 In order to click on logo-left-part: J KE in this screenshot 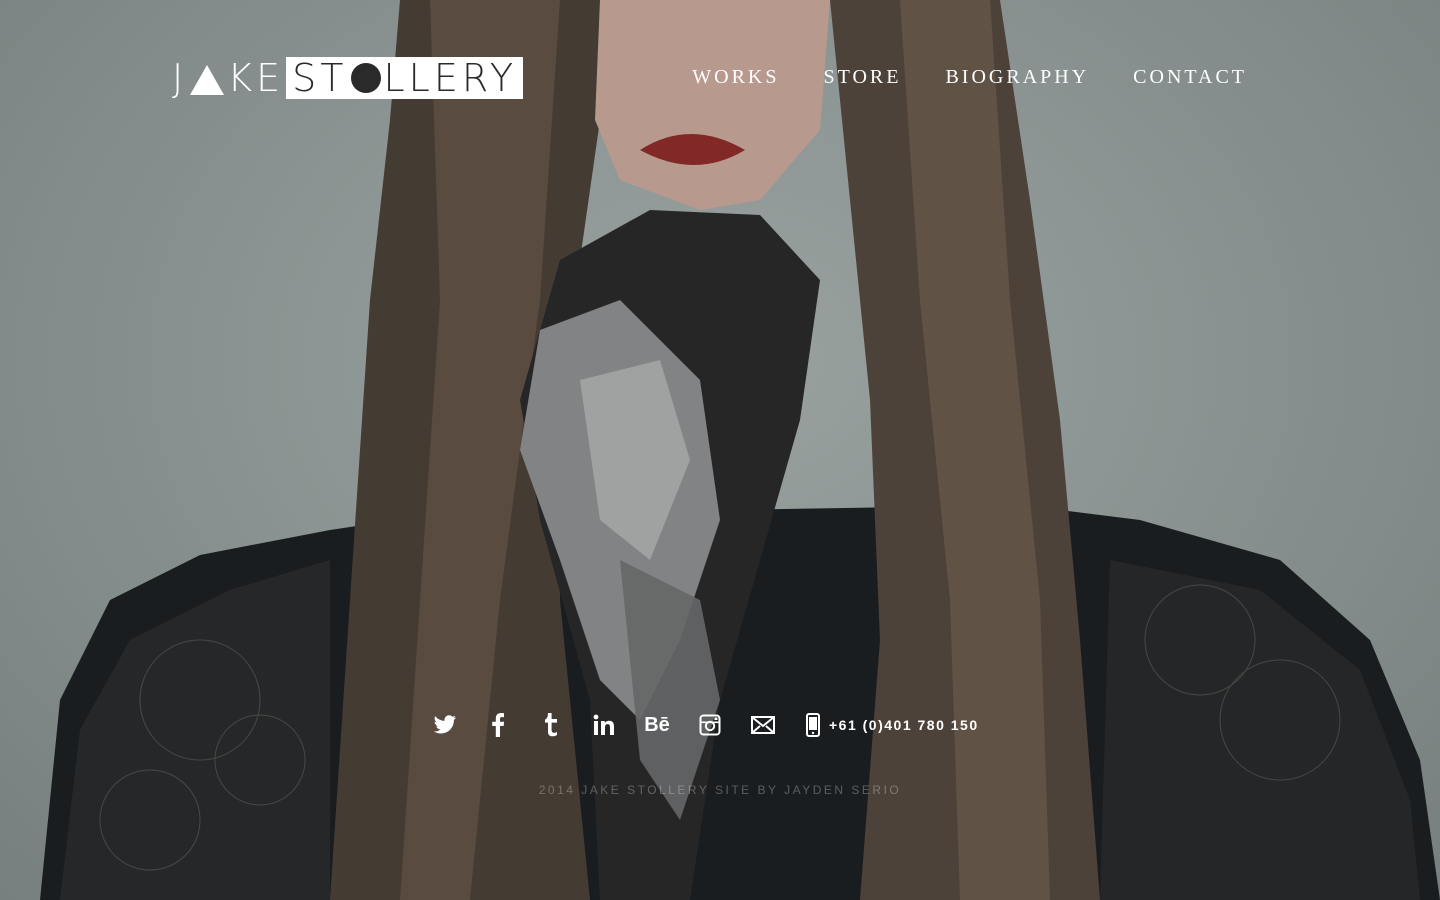, I will do `click(229, 78)`.